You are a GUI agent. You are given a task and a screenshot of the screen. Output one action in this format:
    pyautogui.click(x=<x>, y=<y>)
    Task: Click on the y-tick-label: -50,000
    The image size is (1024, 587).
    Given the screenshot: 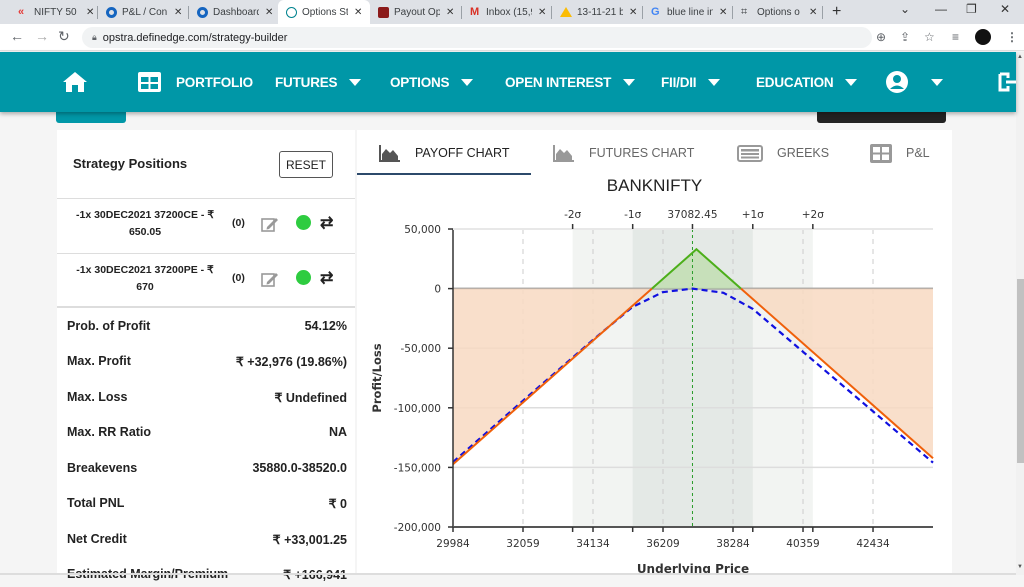 What is the action you would take?
    pyautogui.click(x=420, y=349)
    